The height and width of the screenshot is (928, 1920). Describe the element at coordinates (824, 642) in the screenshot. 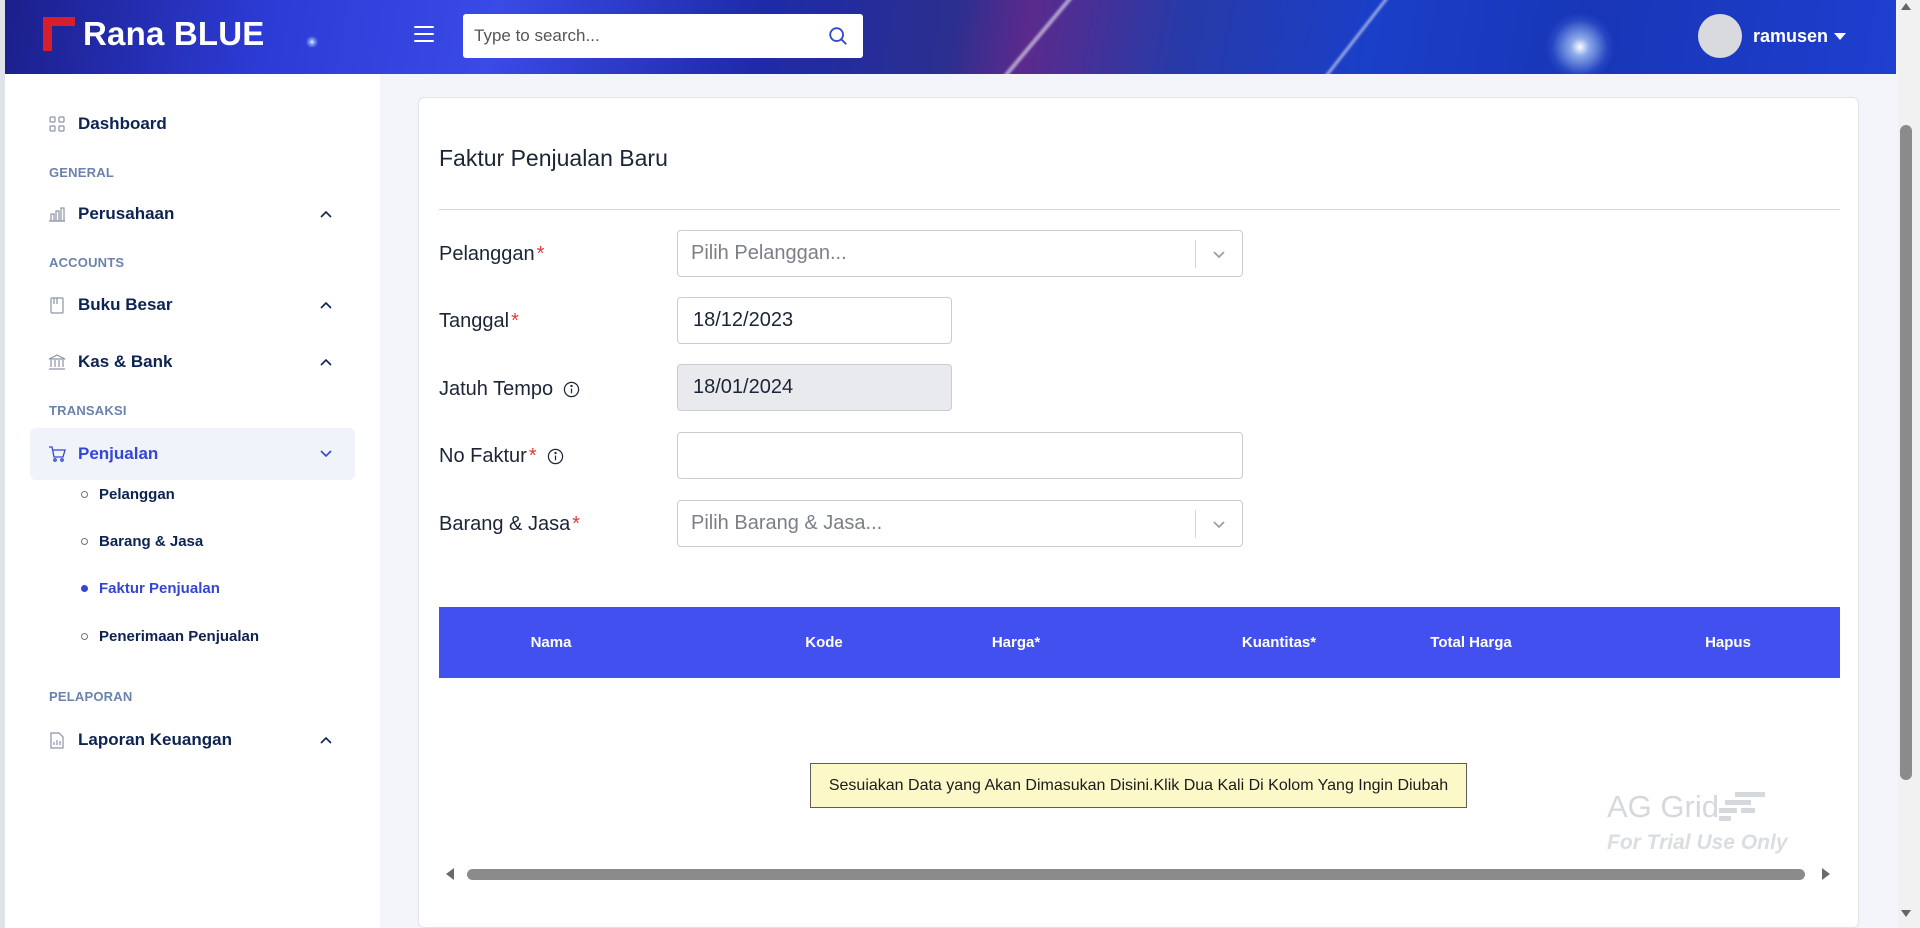

I see `grid-column-kode: Kode` at that location.